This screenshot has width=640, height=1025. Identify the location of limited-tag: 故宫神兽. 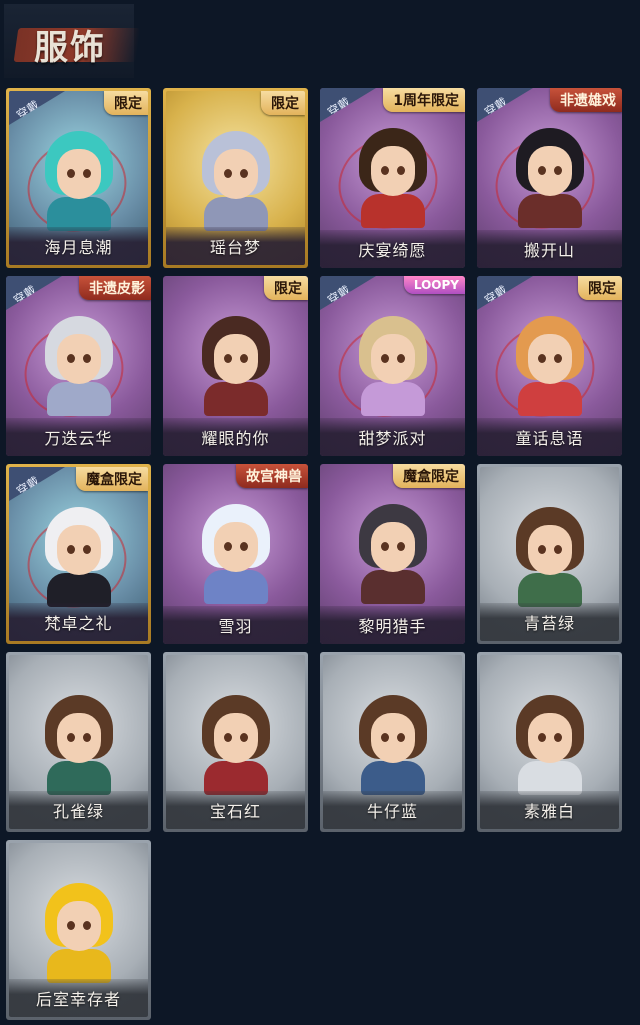
(272, 476).